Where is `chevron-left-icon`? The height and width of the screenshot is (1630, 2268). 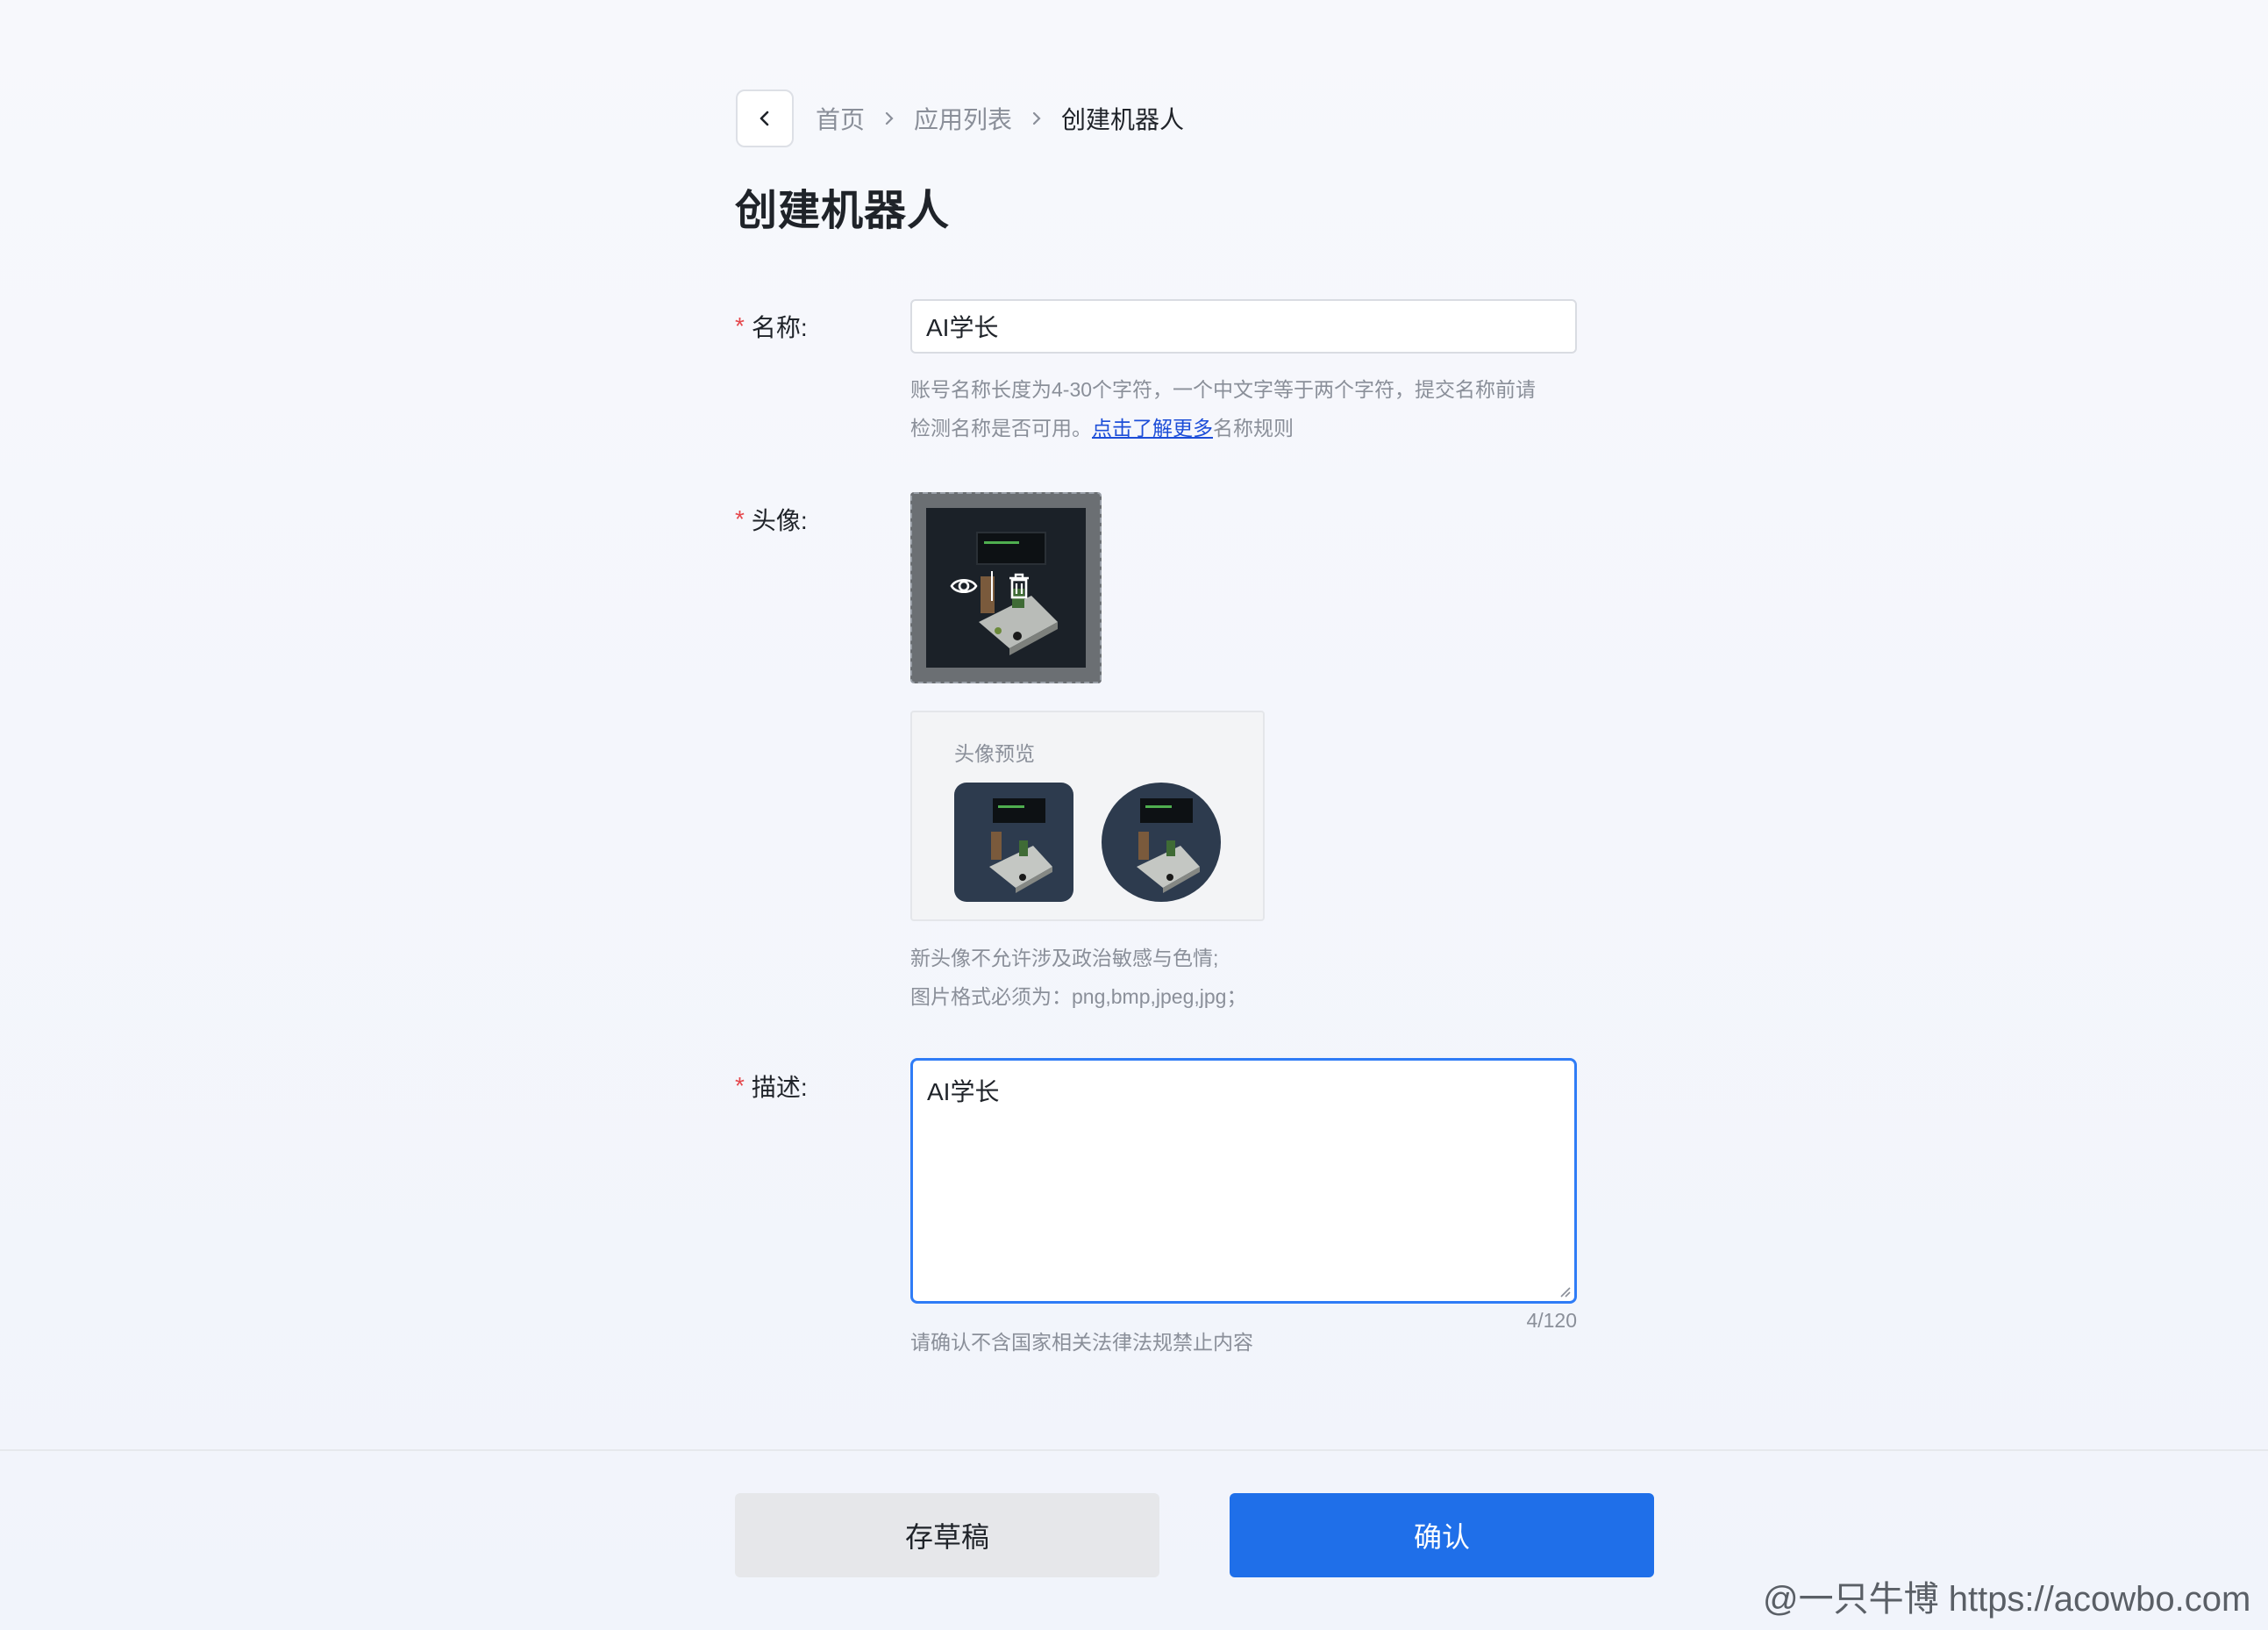
chevron-left-icon is located at coordinates (764, 118).